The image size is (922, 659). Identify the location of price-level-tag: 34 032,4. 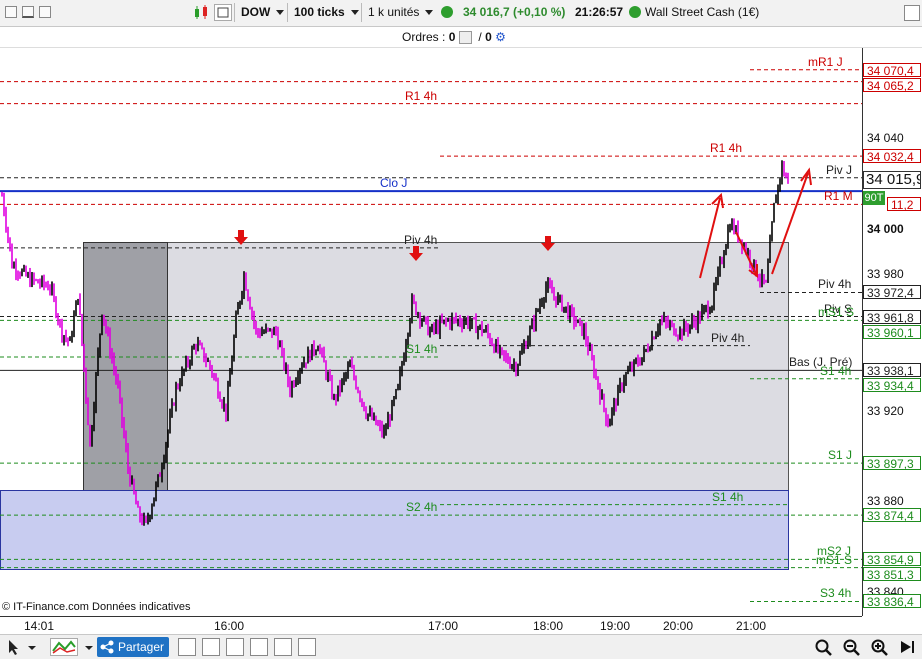
(892, 156).